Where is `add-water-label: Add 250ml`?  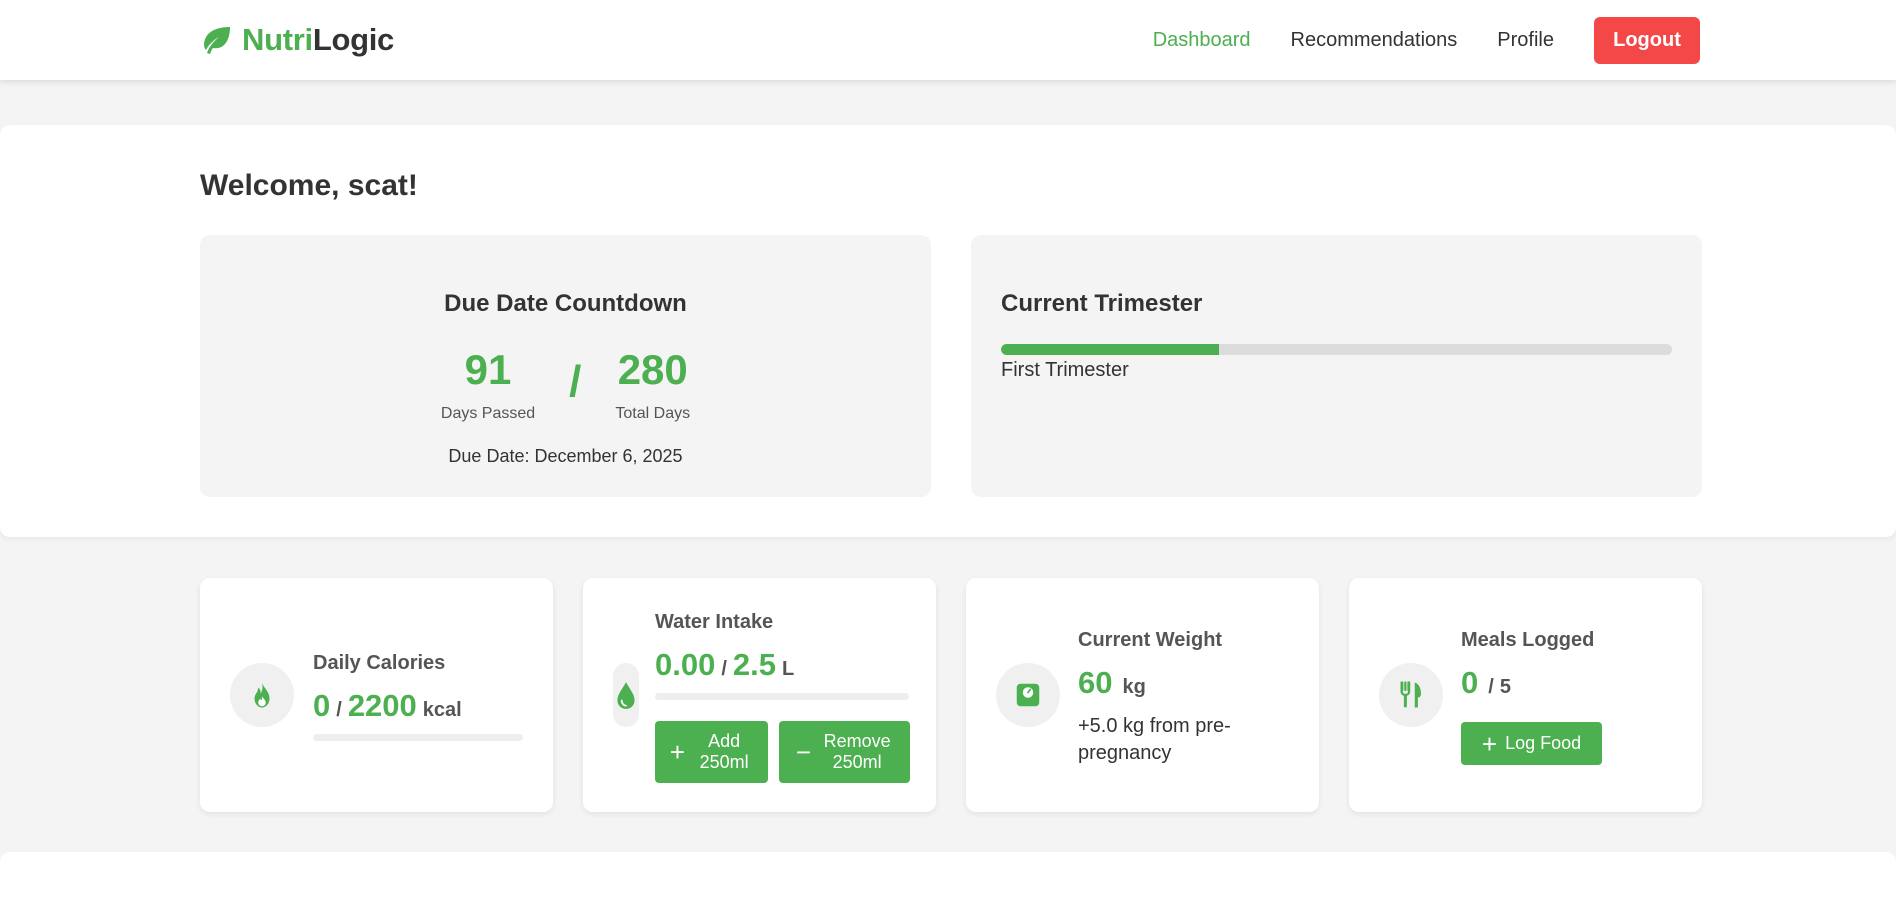
add-water-label: Add 250ml is located at coordinates (724, 751).